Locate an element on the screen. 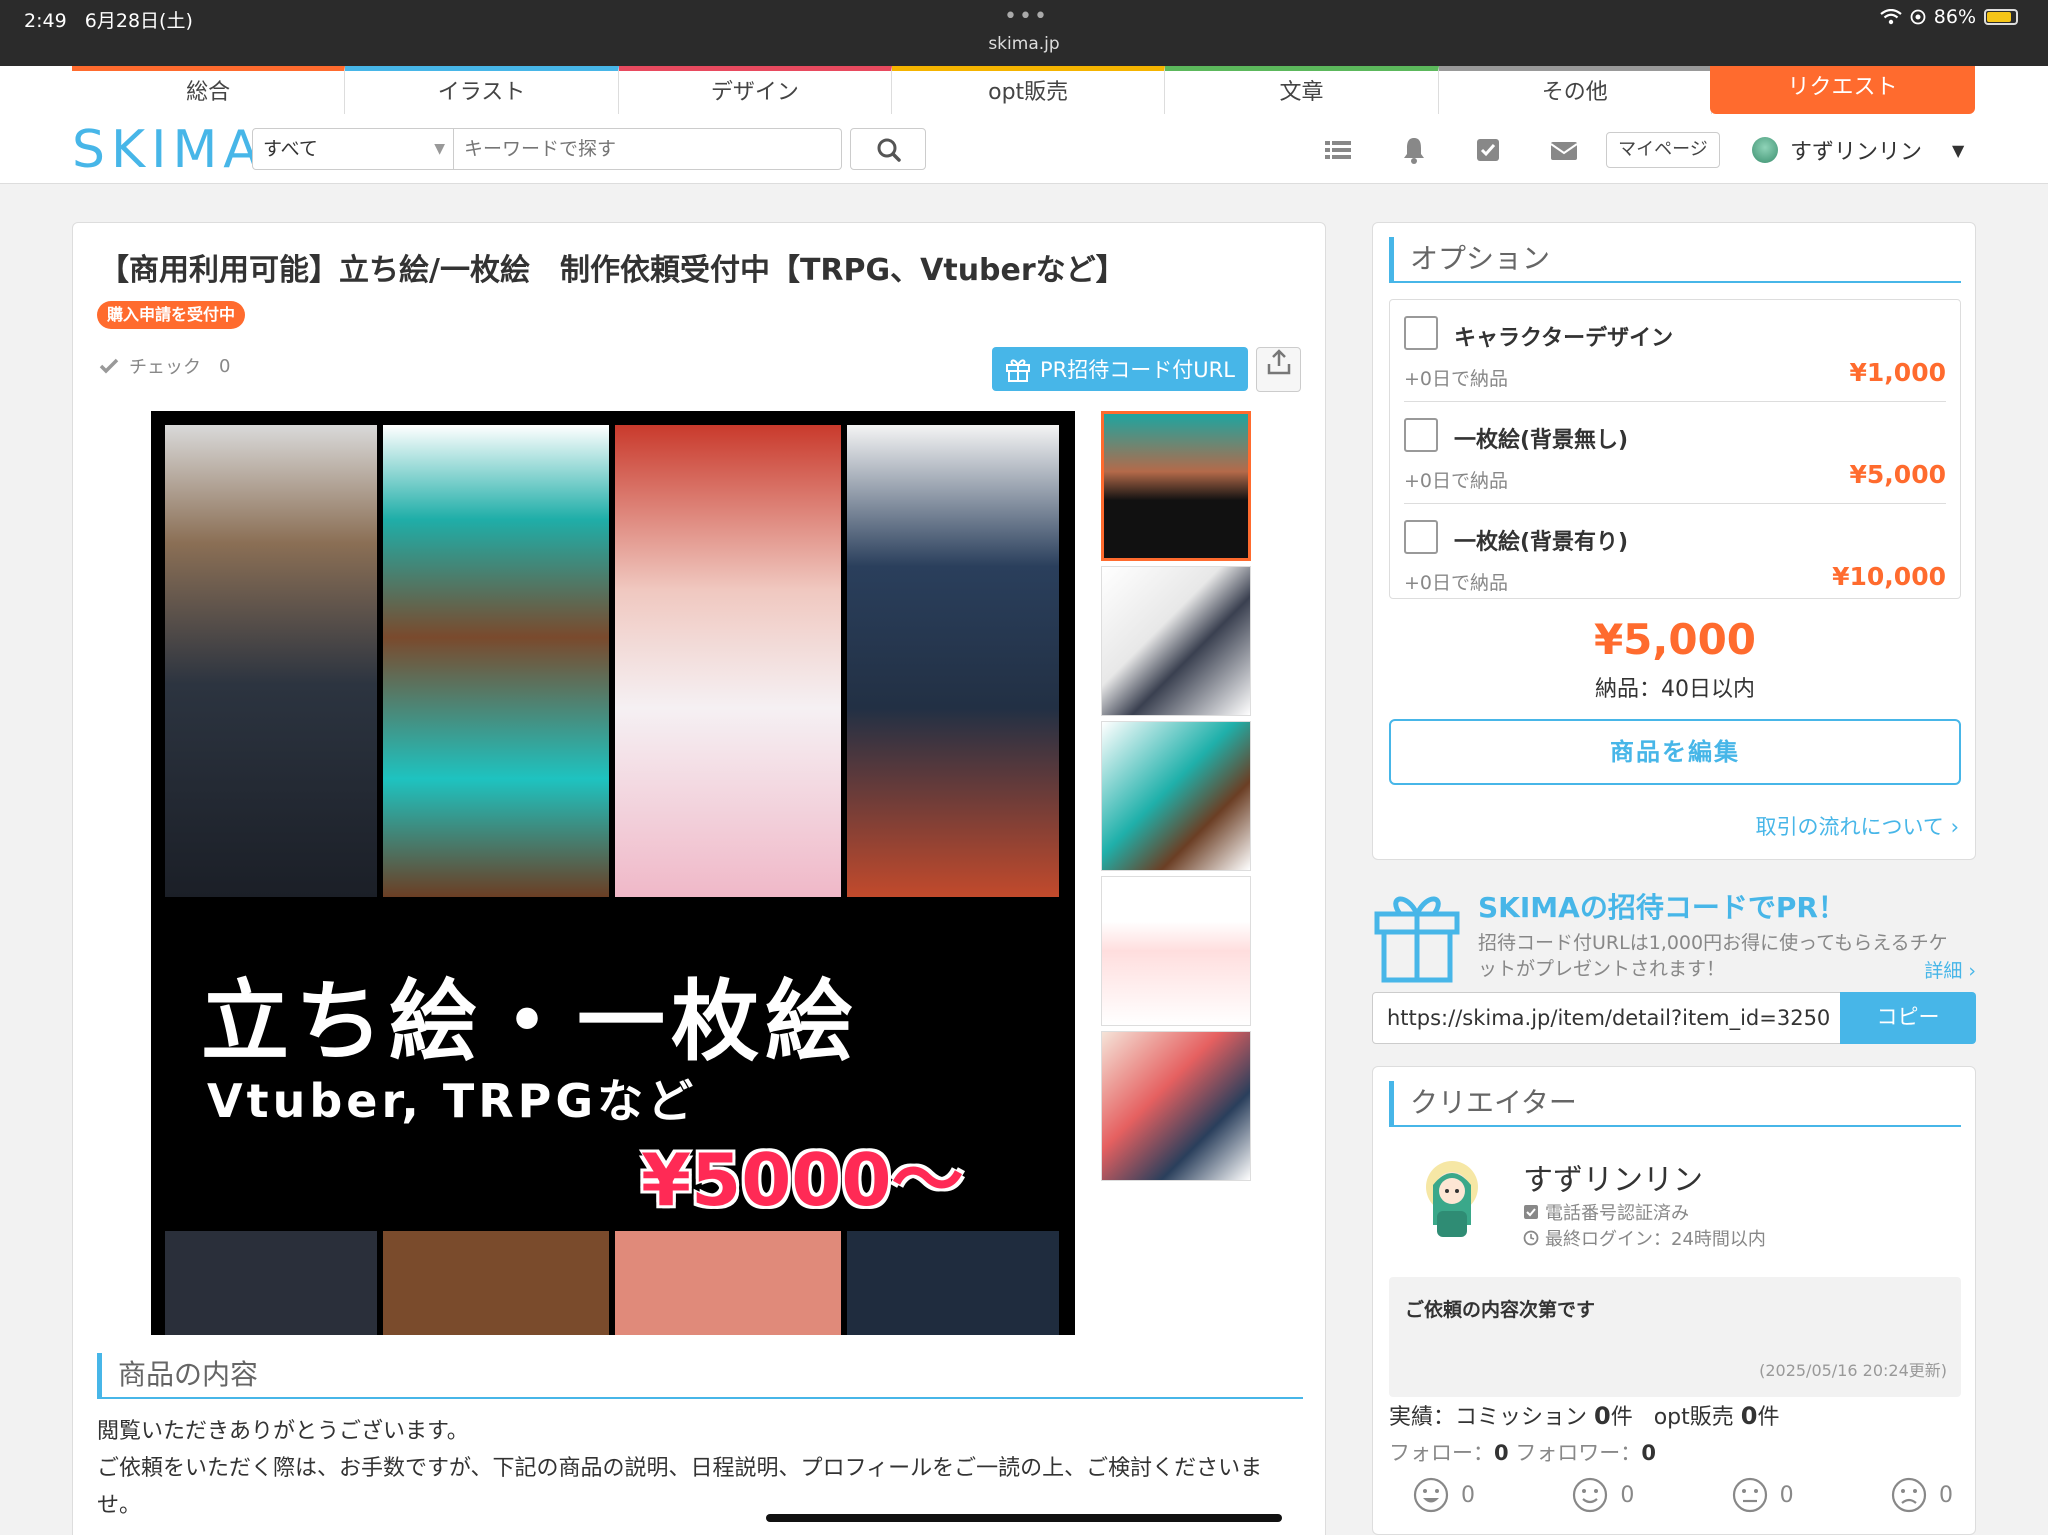 This screenshot has height=1535, width=2048. mypage-button: マイページ is located at coordinates (1663, 150).